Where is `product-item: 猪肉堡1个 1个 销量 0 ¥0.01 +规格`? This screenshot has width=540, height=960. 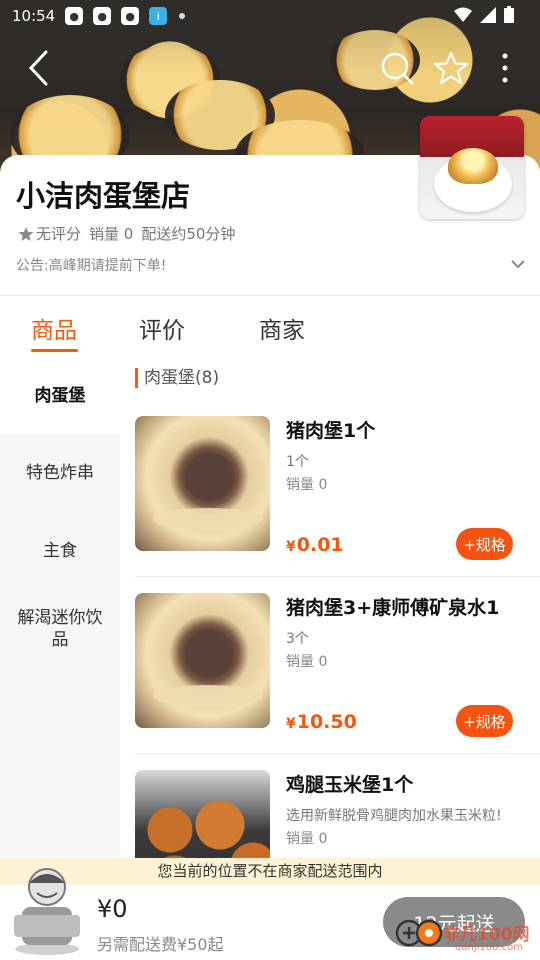 product-item: 猪肉堡1个 1个 销量 0 ¥0.01 +规格 is located at coordinates (337, 504).